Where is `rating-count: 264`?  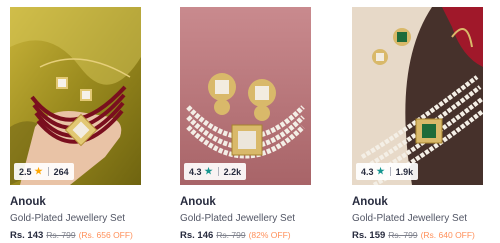 rating-count: 264 is located at coordinates (61, 171).